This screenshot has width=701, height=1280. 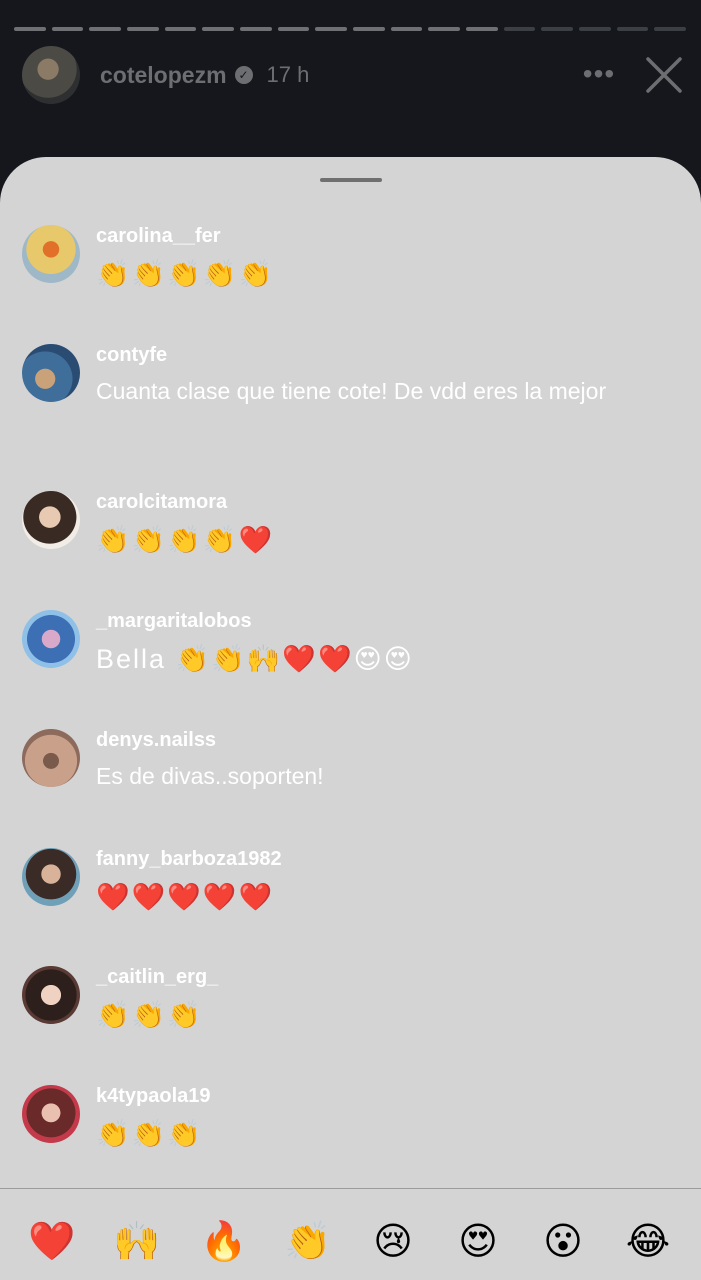 I want to click on comment-username: contyfe, so click(x=131, y=355).